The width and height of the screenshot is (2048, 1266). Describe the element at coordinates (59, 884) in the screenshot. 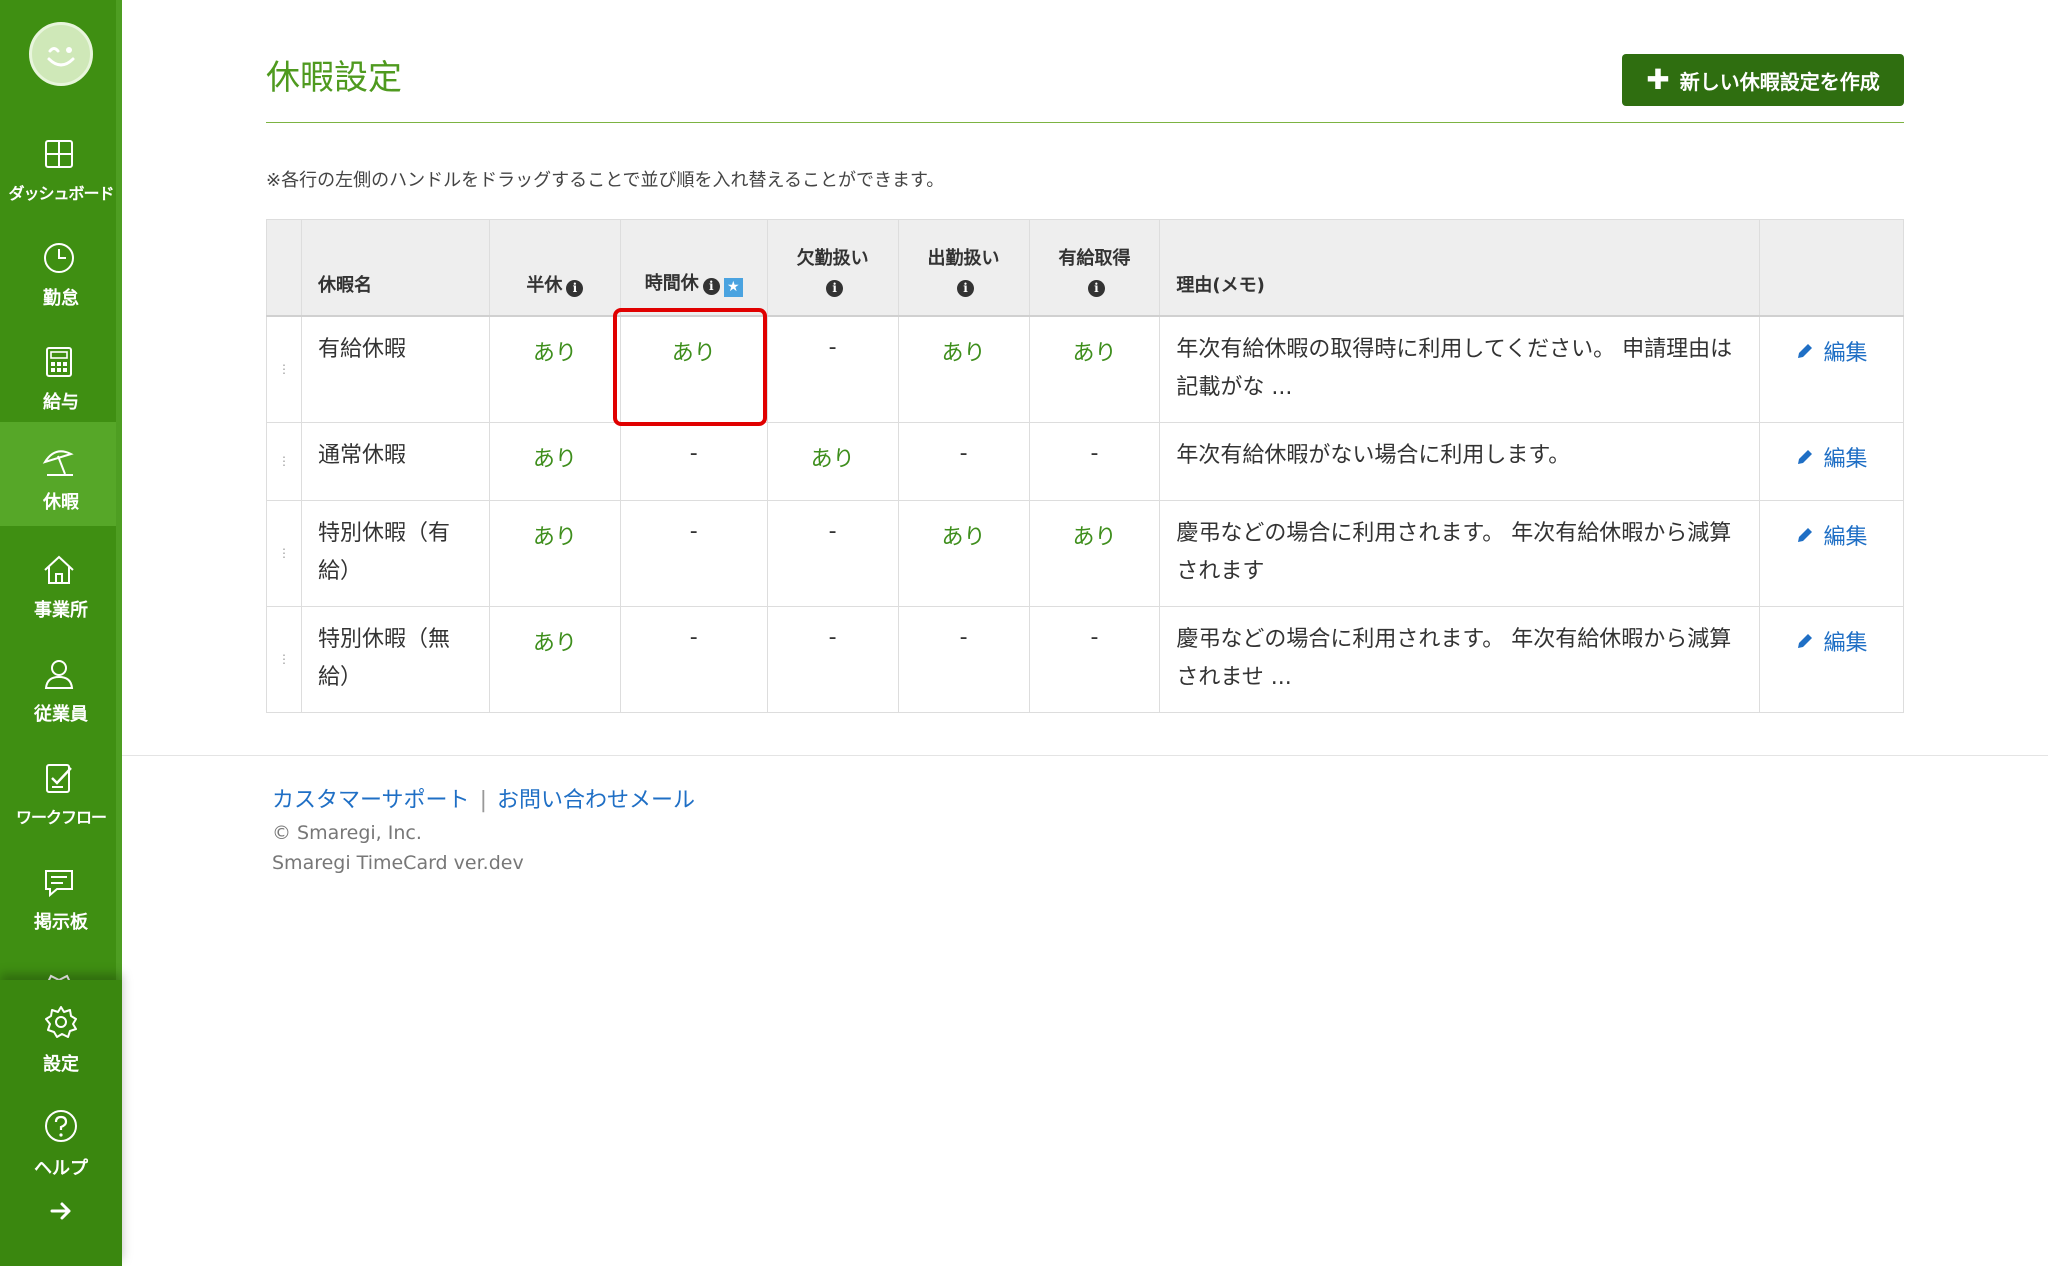

I see `chat-icon` at that location.